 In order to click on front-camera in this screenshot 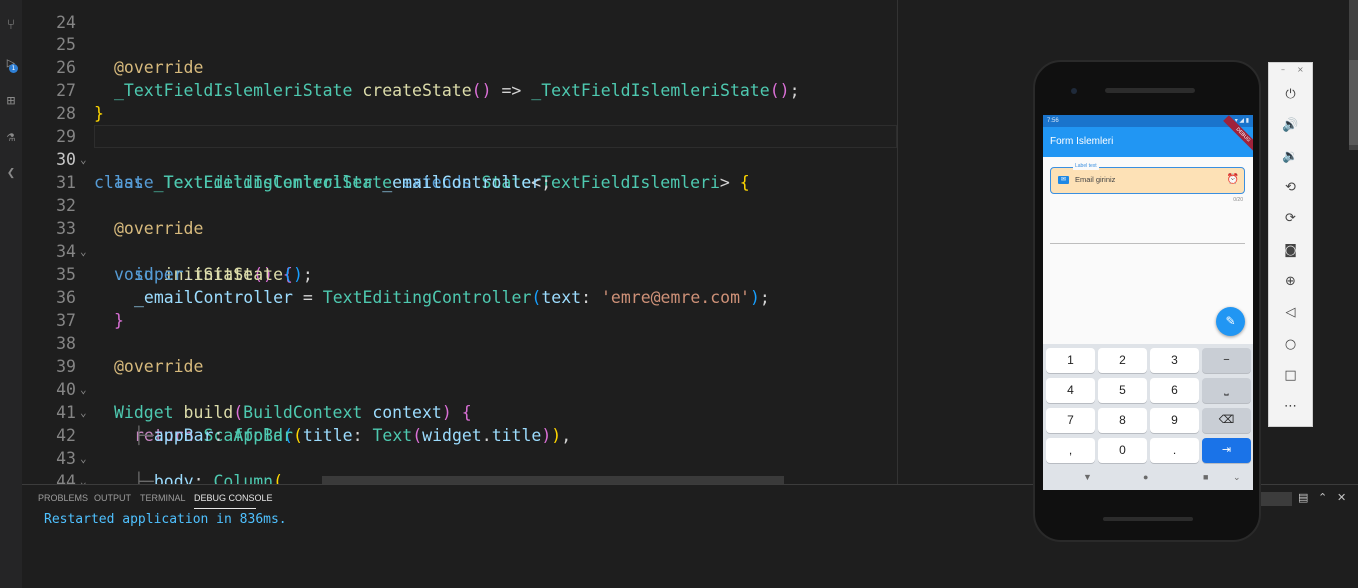, I will do `click(1074, 91)`.